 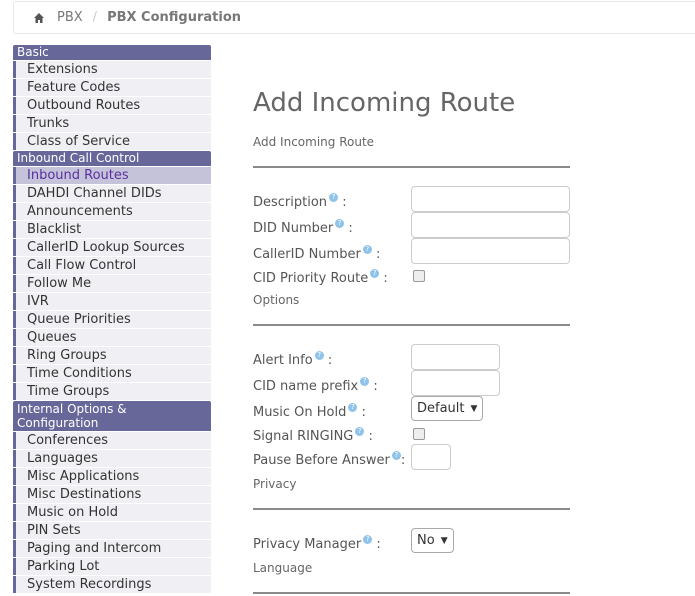 I want to click on sidebar-item-outbound-routes: Outbound Routes, so click(x=112, y=105).